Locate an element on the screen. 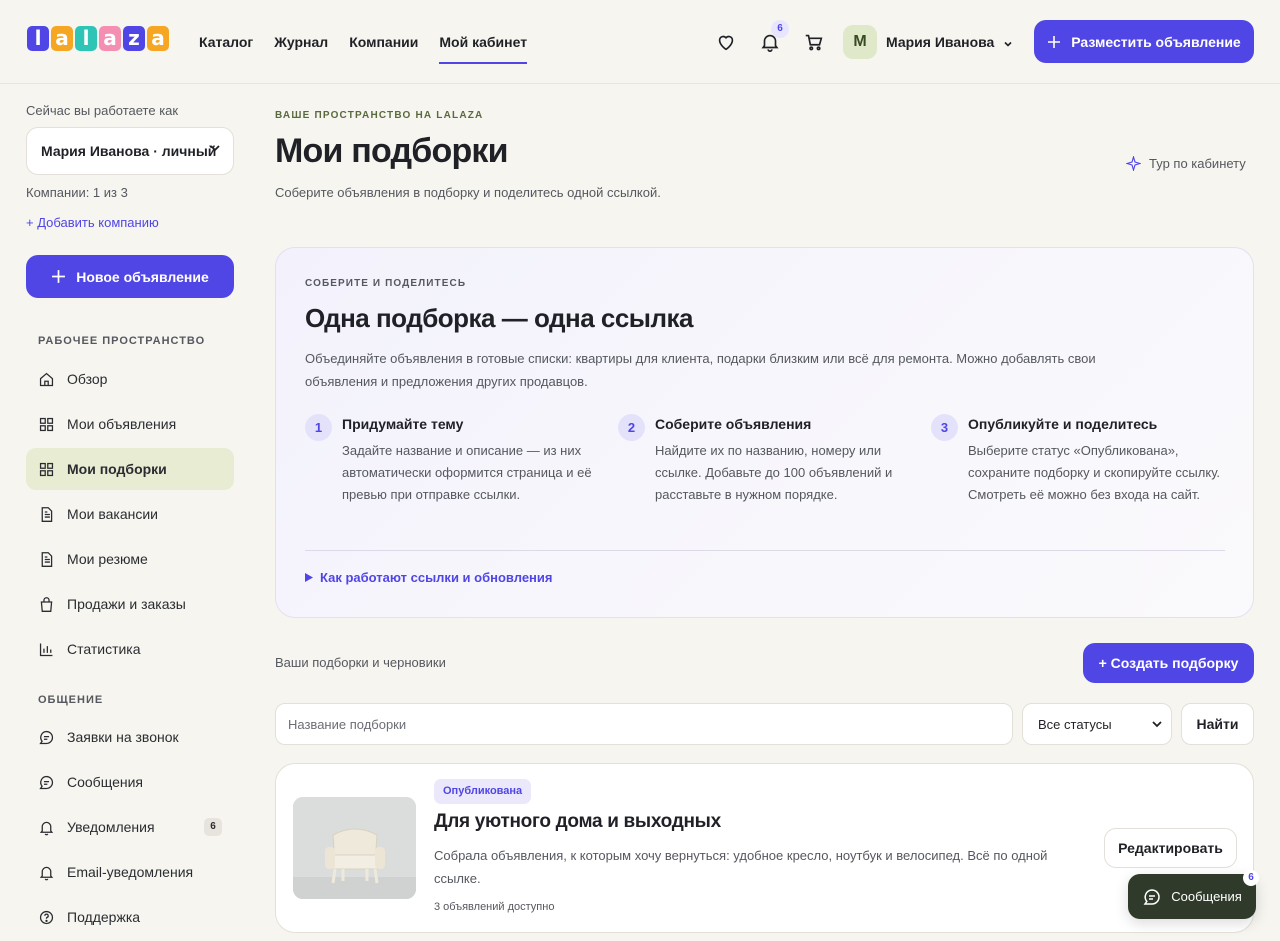  sidebar-item-label: Заявки на звонок is located at coordinates (123, 737).